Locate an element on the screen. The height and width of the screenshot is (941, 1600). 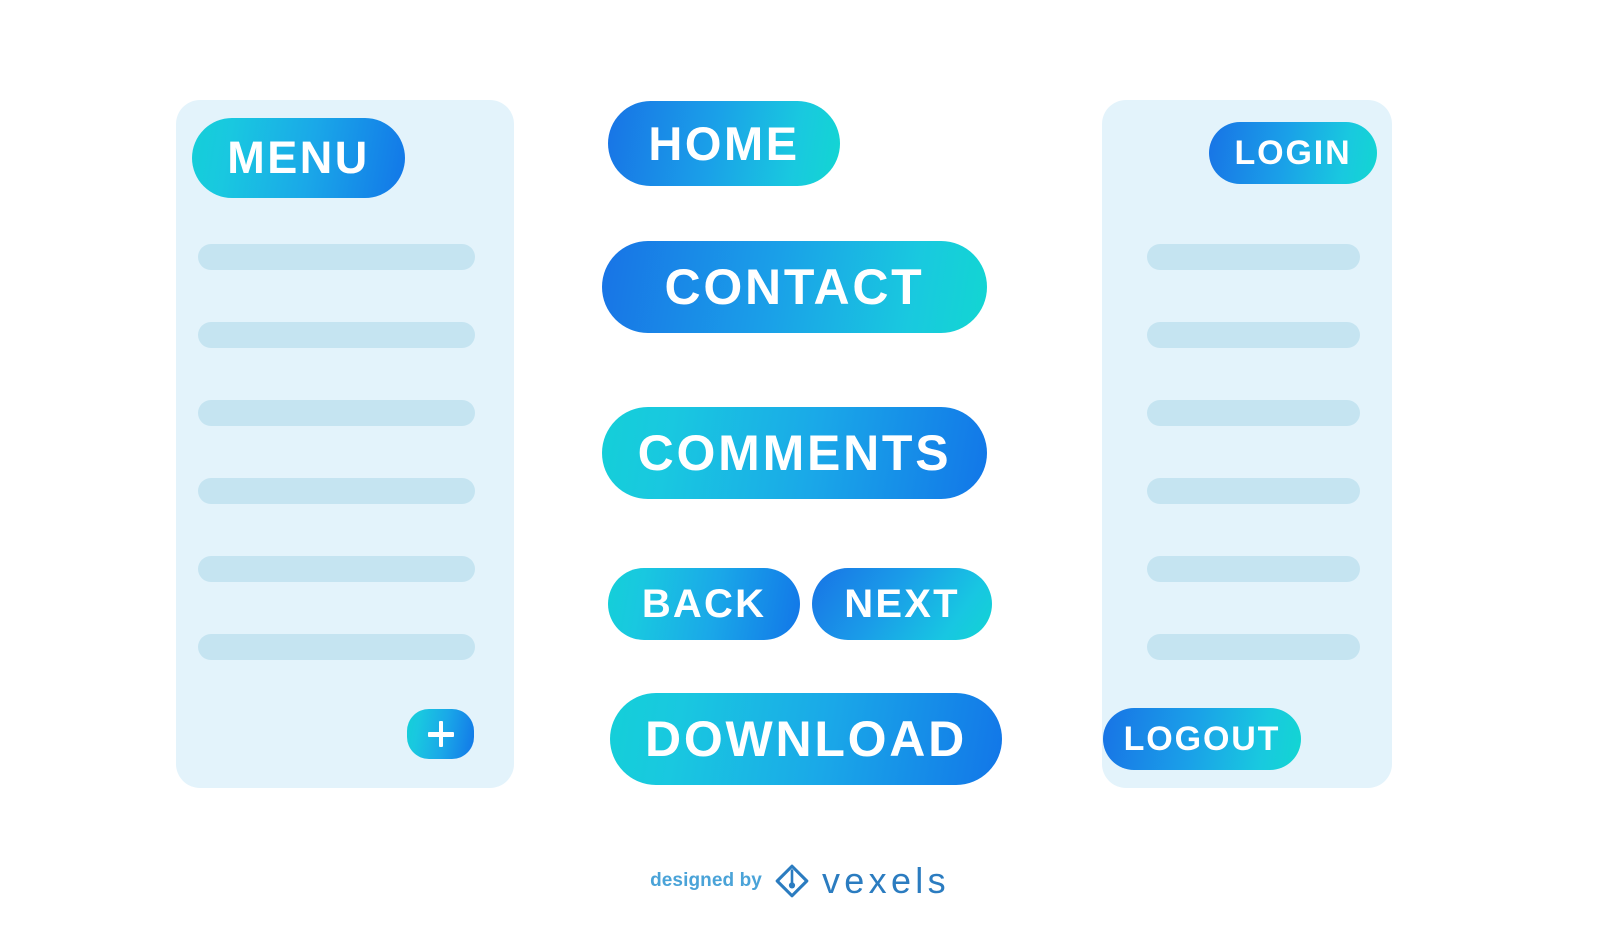
credit-prefix-text: designed by is located at coordinates (706, 880).